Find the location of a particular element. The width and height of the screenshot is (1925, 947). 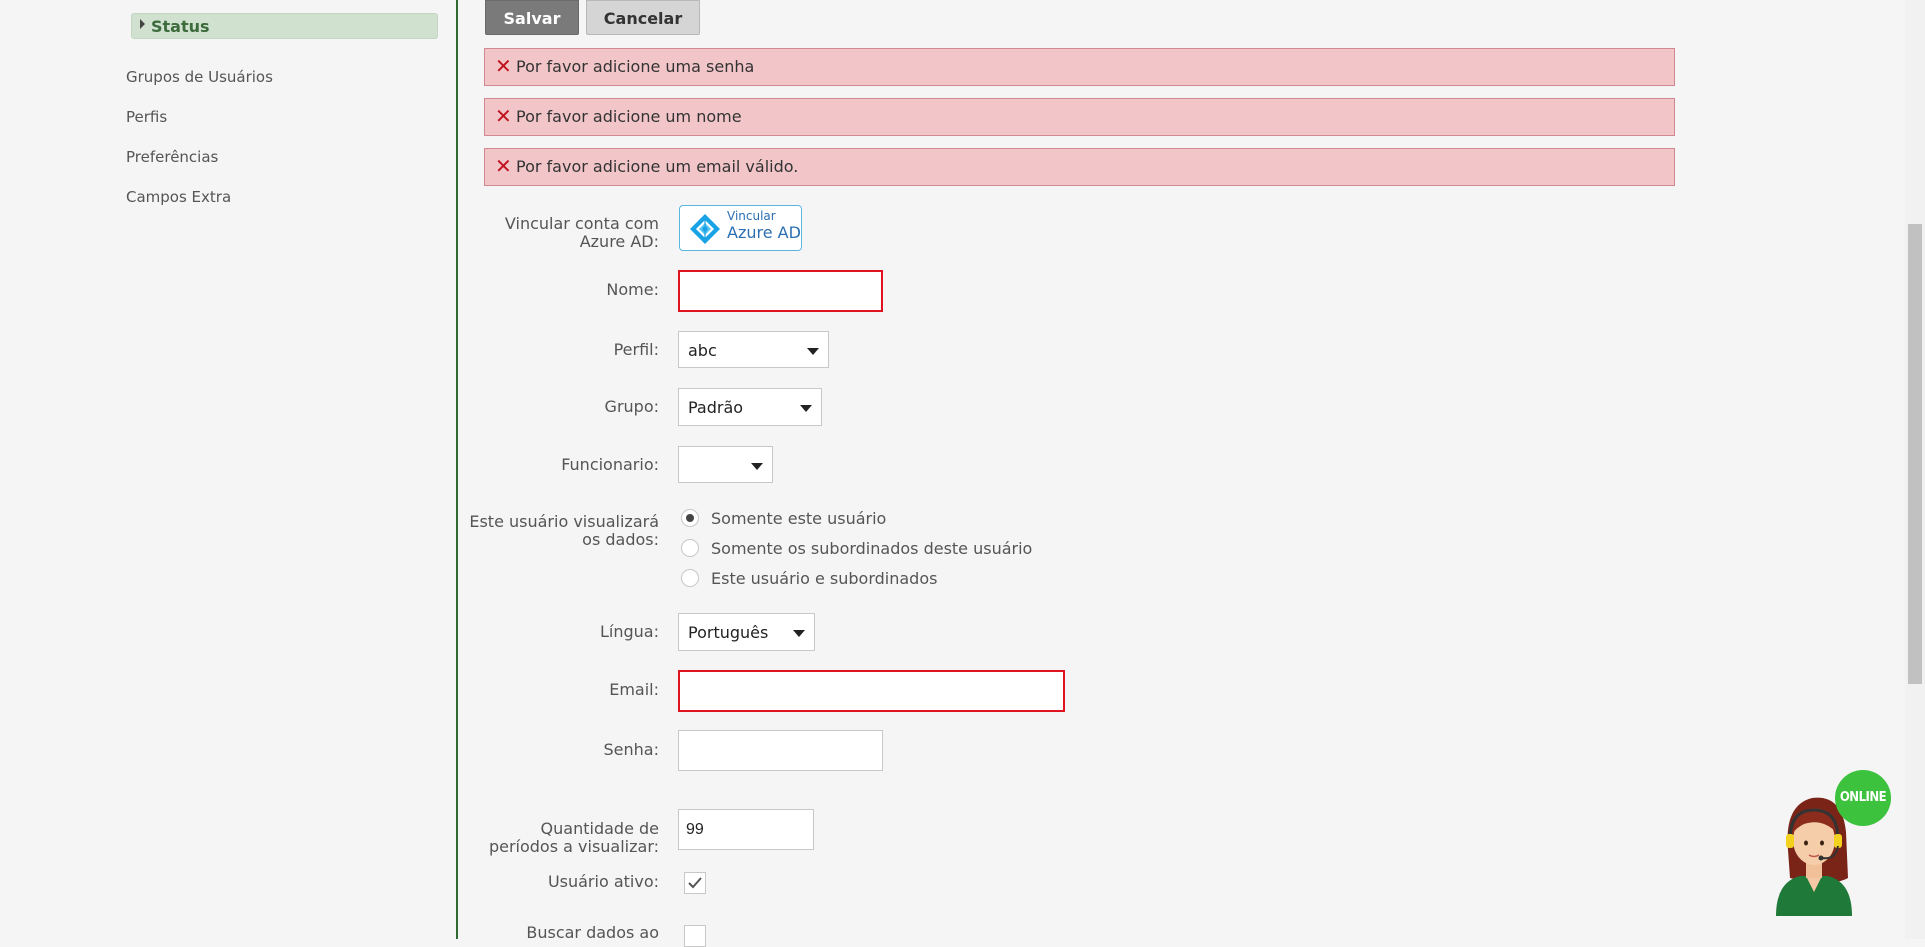

buscar-dados-label: Buscar dados ao is located at coordinates (592, 932).